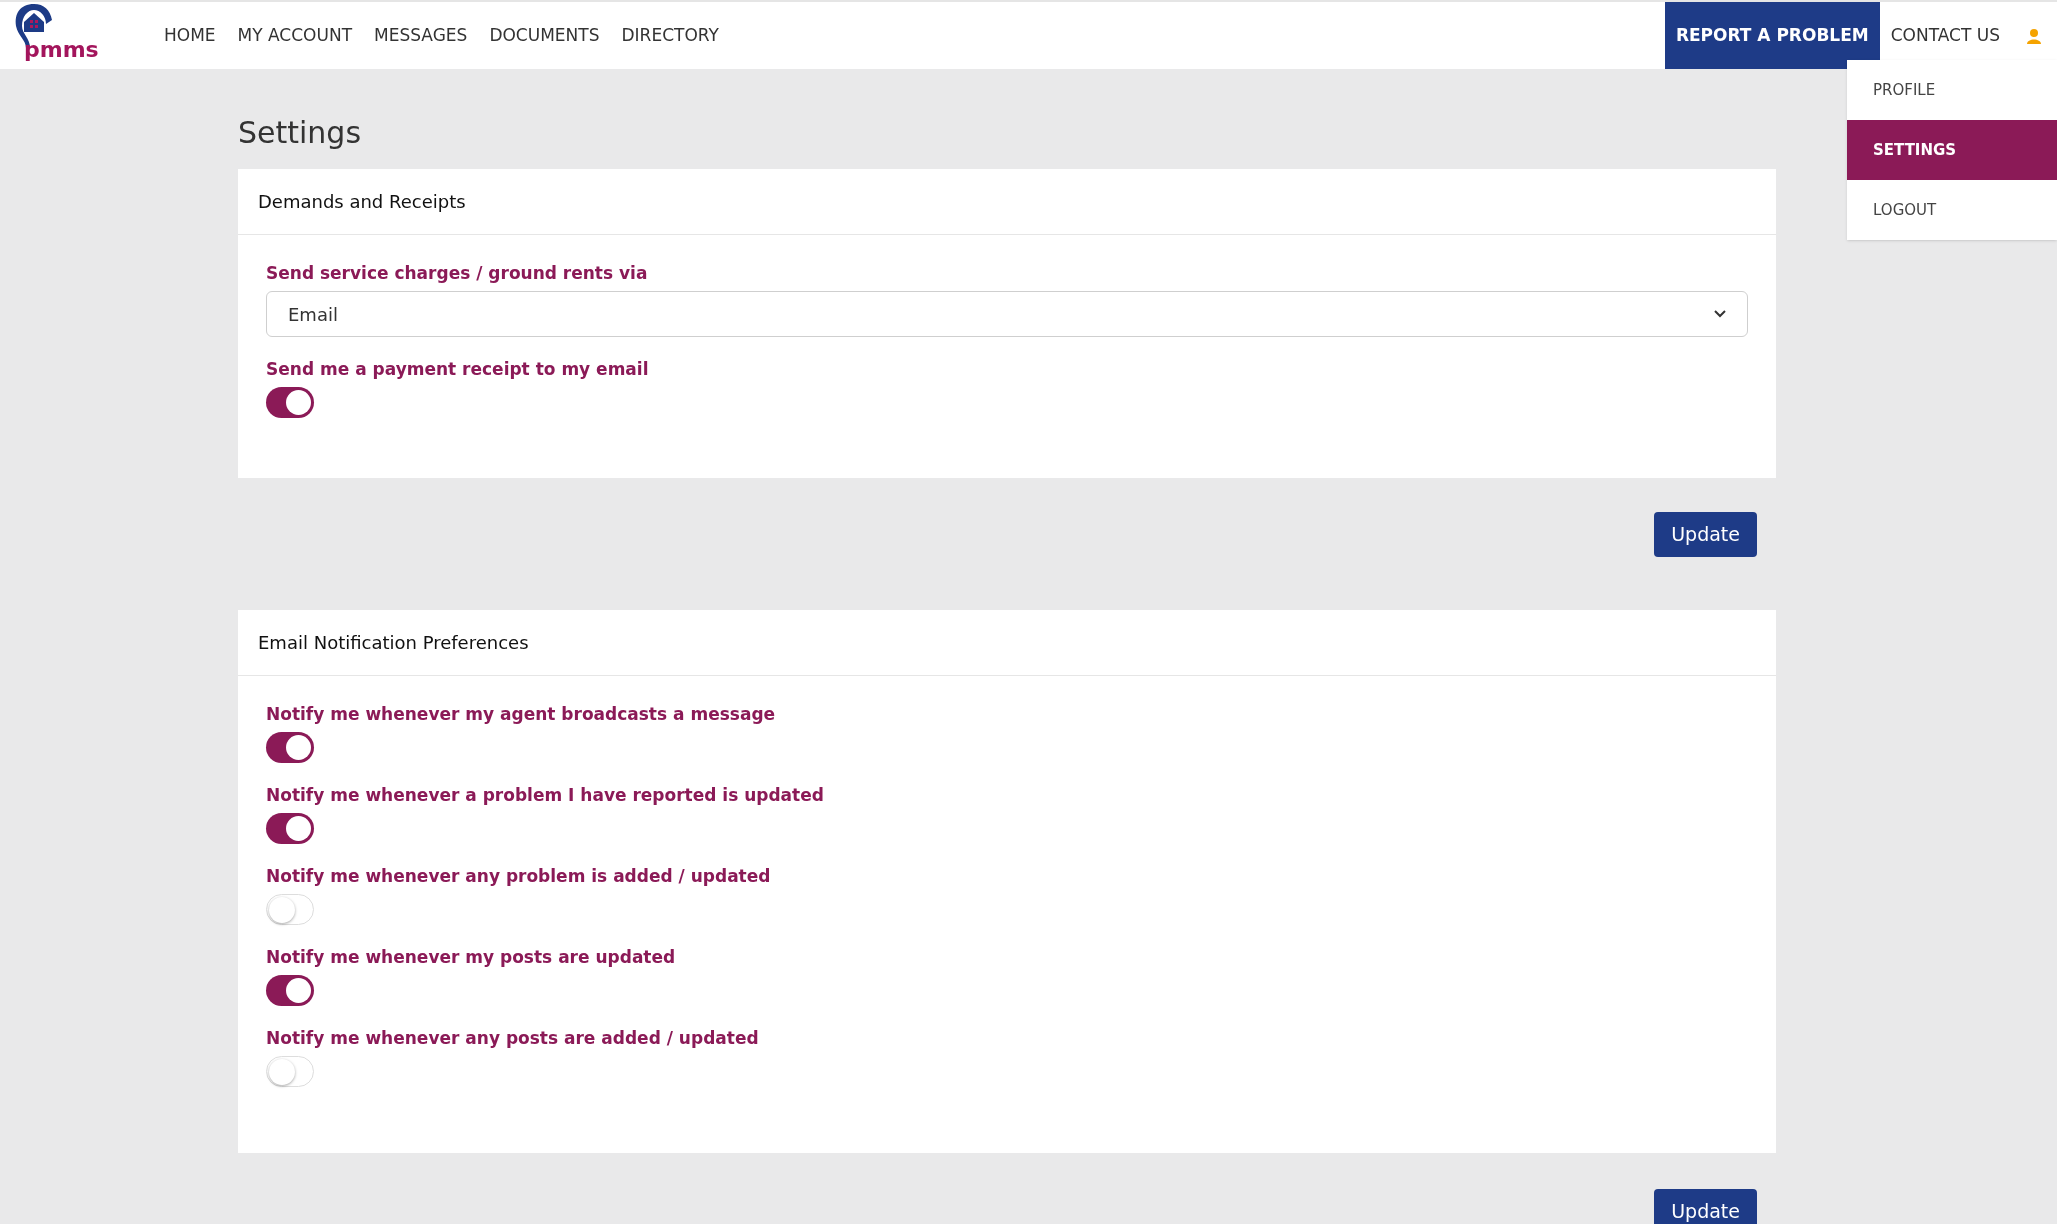 Image resolution: width=2057 pixels, height=1224 pixels. What do you see at coordinates (519, 876) in the screenshot?
I see `field-label: Notify me whenever any problem is added / updated` at bounding box center [519, 876].